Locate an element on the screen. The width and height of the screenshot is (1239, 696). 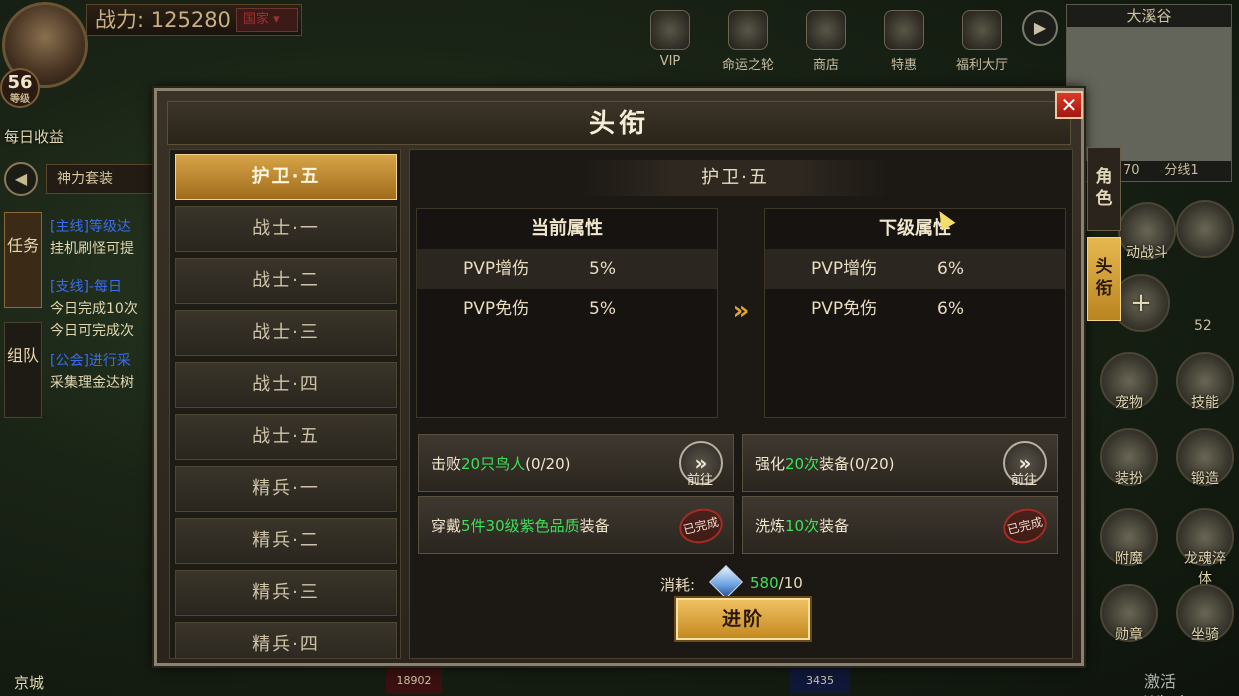
special-offer-button: 特惠 is located at coordinates (904, 39).